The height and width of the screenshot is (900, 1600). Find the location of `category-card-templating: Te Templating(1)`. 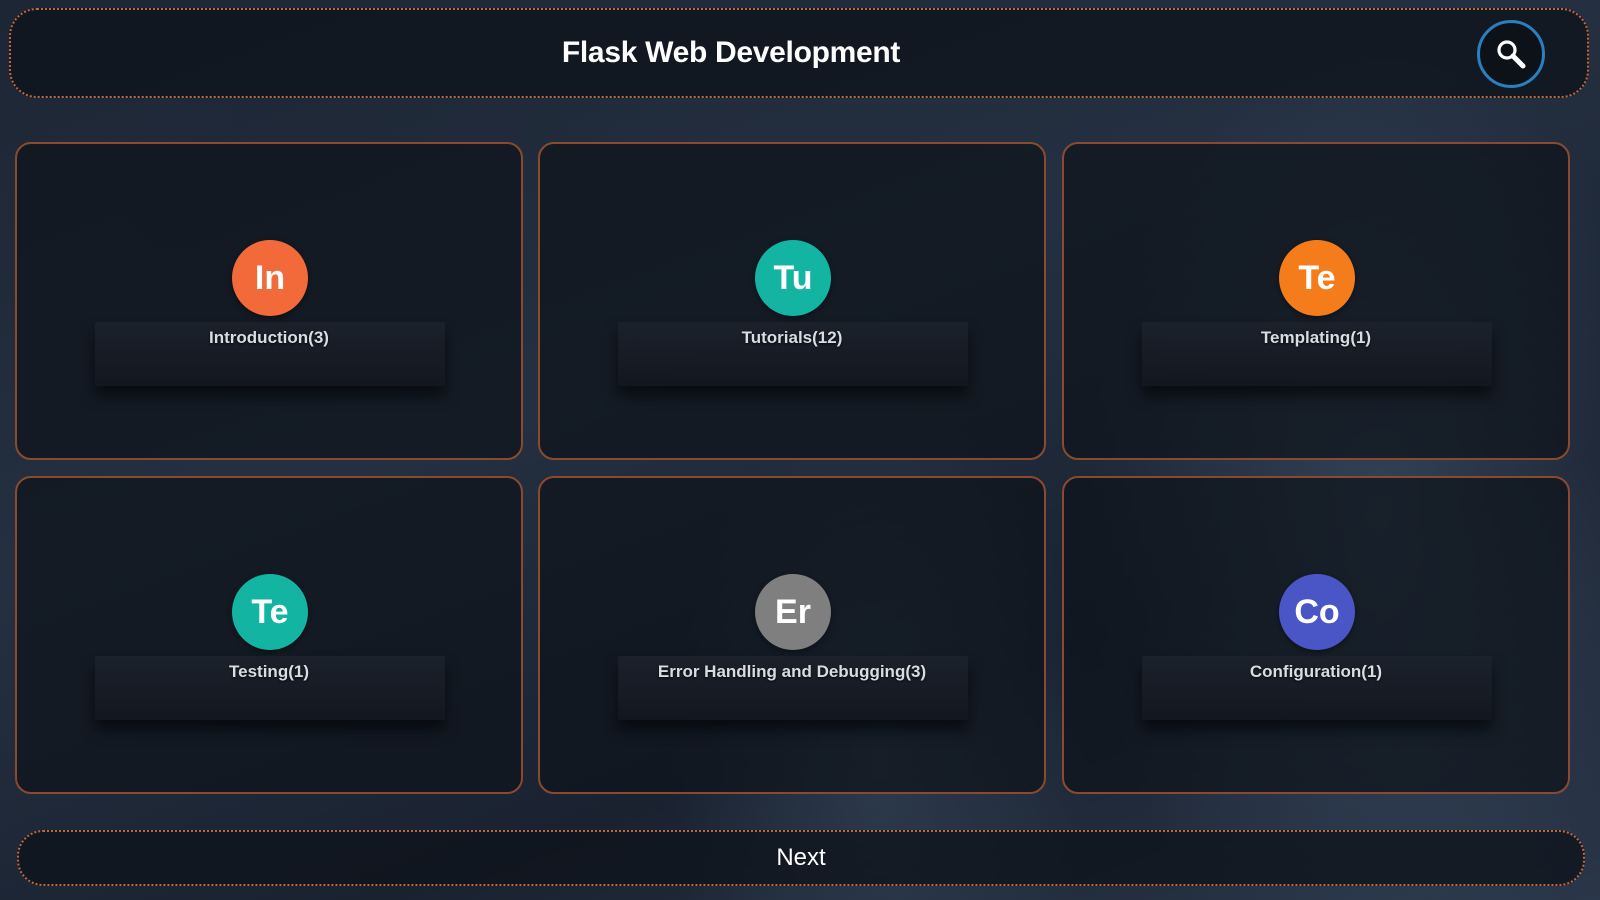

category-card-templating: Te Templating(1) is located at coordinates (1316, 301).